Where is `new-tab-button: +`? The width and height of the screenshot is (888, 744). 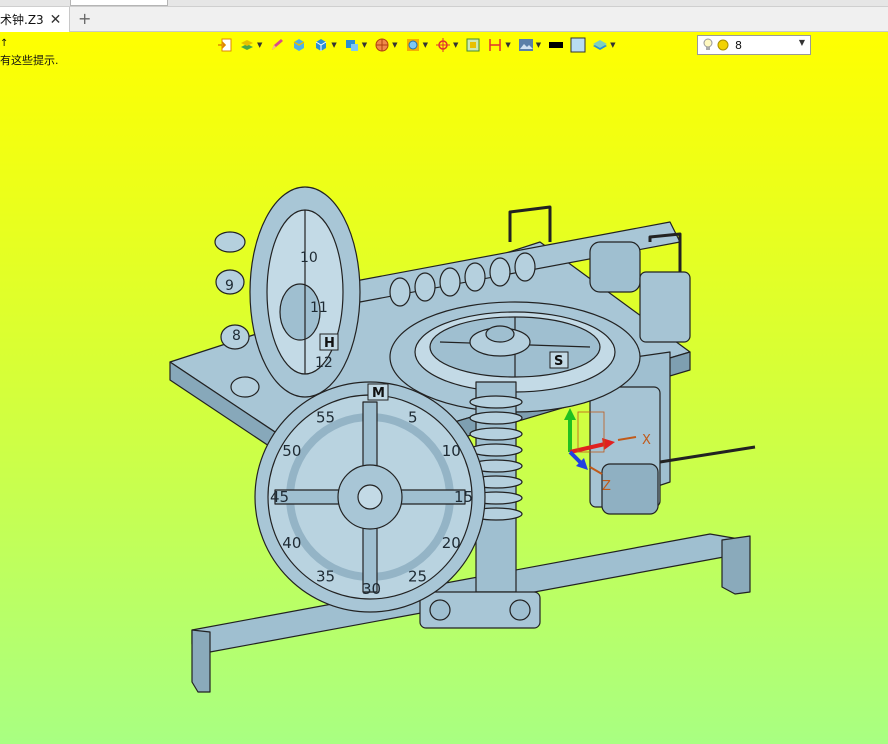 new-tab-button: + is located at coordinates (84, 18).